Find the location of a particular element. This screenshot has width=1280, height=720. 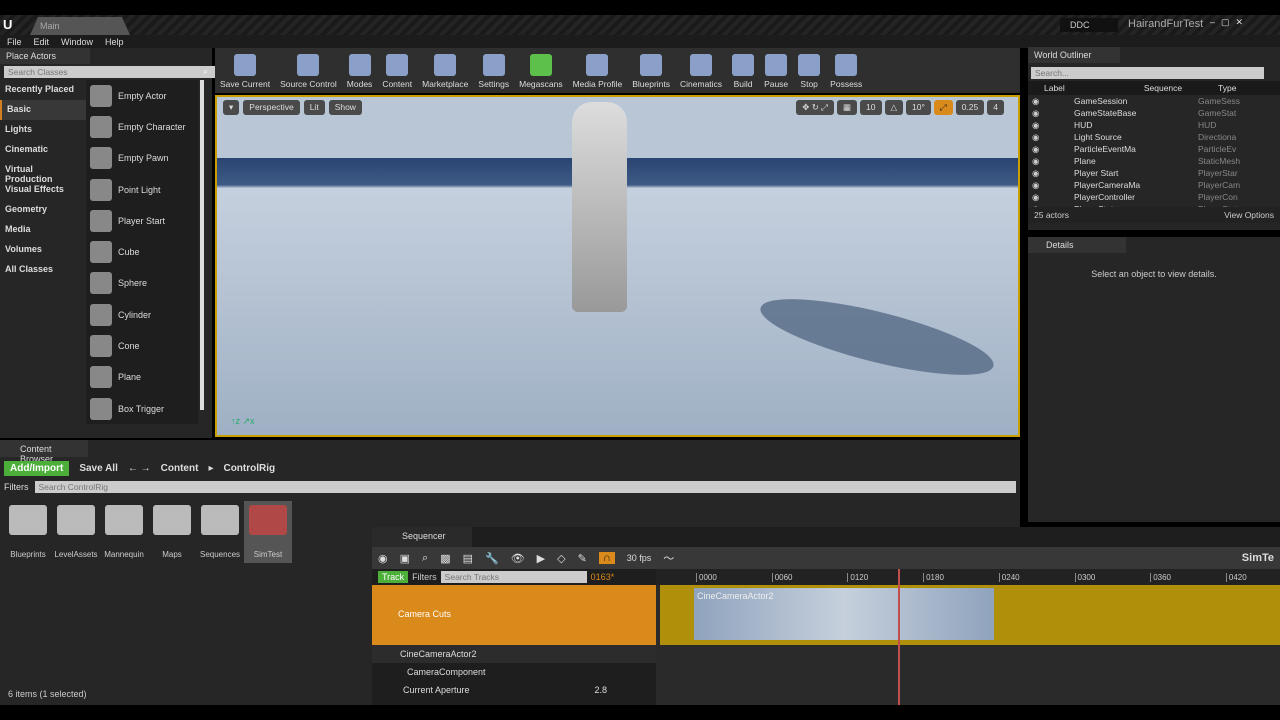

back-forward-icons: ← → is located at coordinates (139, 468).